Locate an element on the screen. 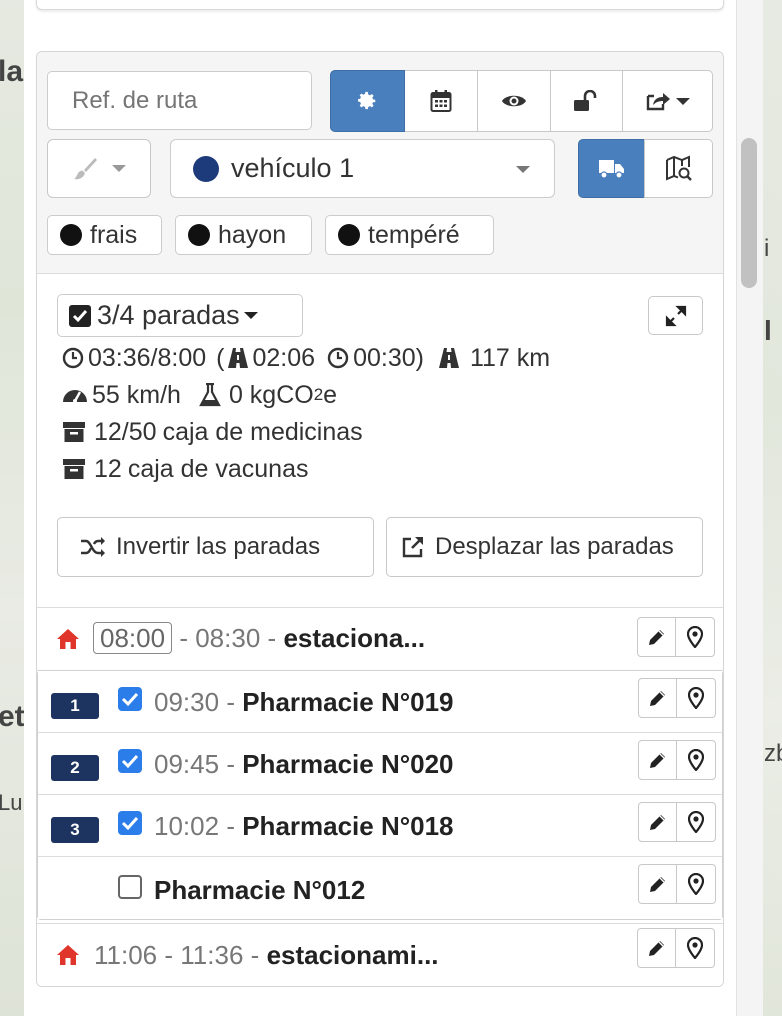  route-distance: 117 km is located at coordinates (510, 357).